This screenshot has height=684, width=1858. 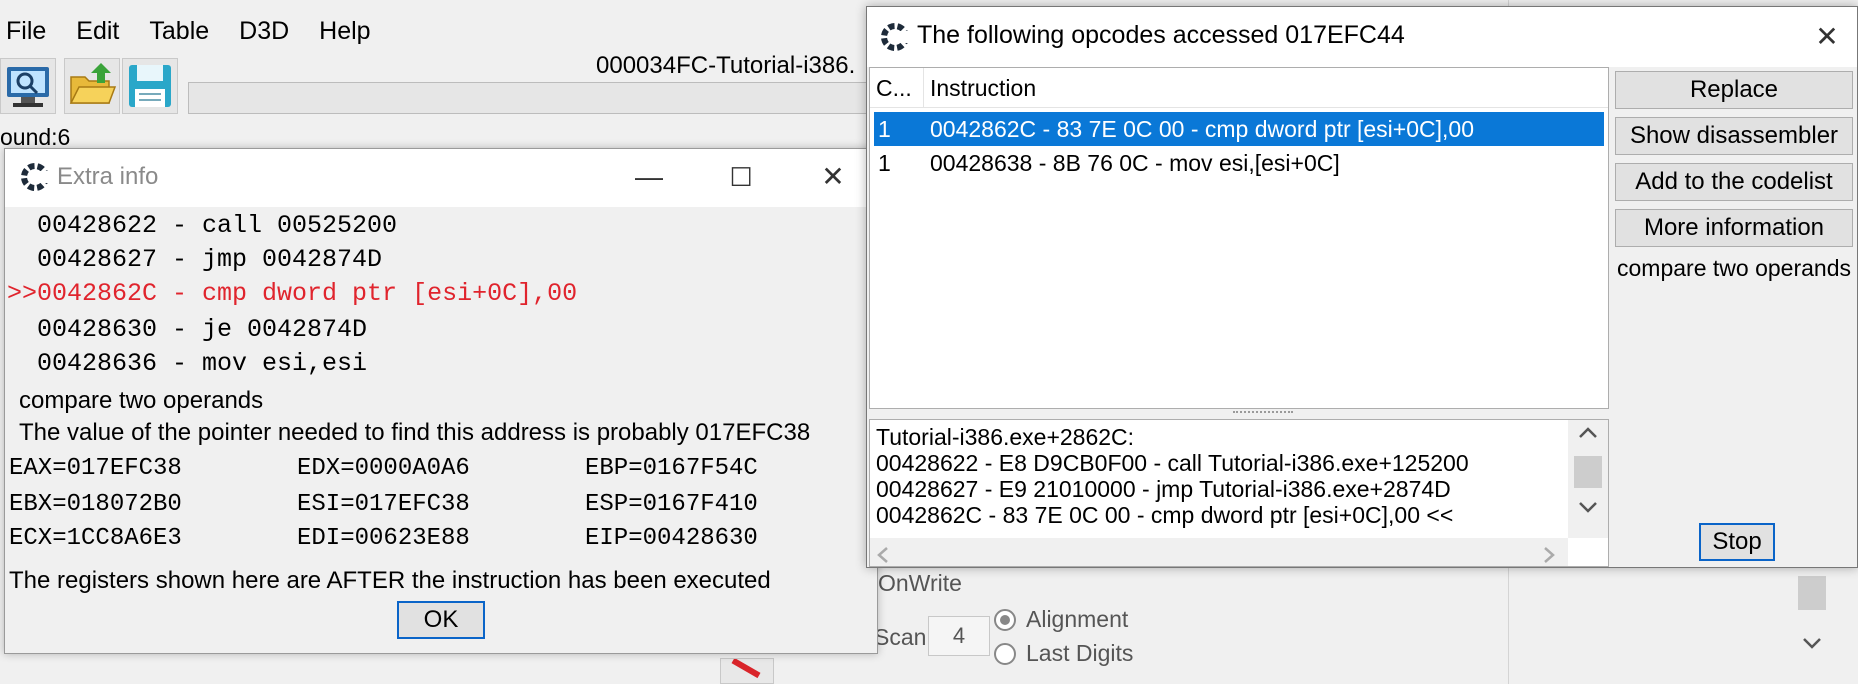 I want to click on radio-last-digits: Last Digits, so click(x=1063, y=653).